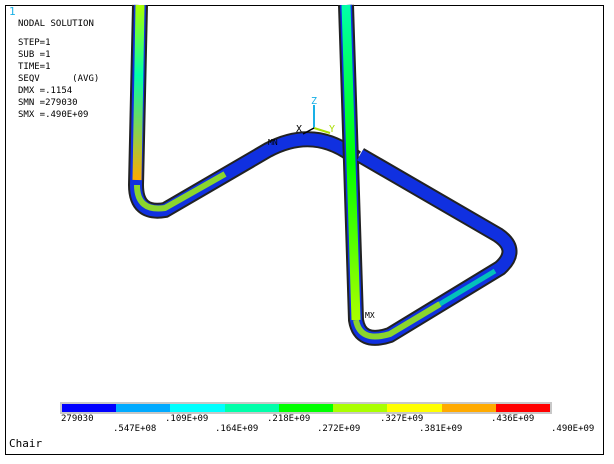  What do you see at coordinates (573, 429) in the screenshot?
I see `legend-label: .490E+09` at bounding box center [573, 429].